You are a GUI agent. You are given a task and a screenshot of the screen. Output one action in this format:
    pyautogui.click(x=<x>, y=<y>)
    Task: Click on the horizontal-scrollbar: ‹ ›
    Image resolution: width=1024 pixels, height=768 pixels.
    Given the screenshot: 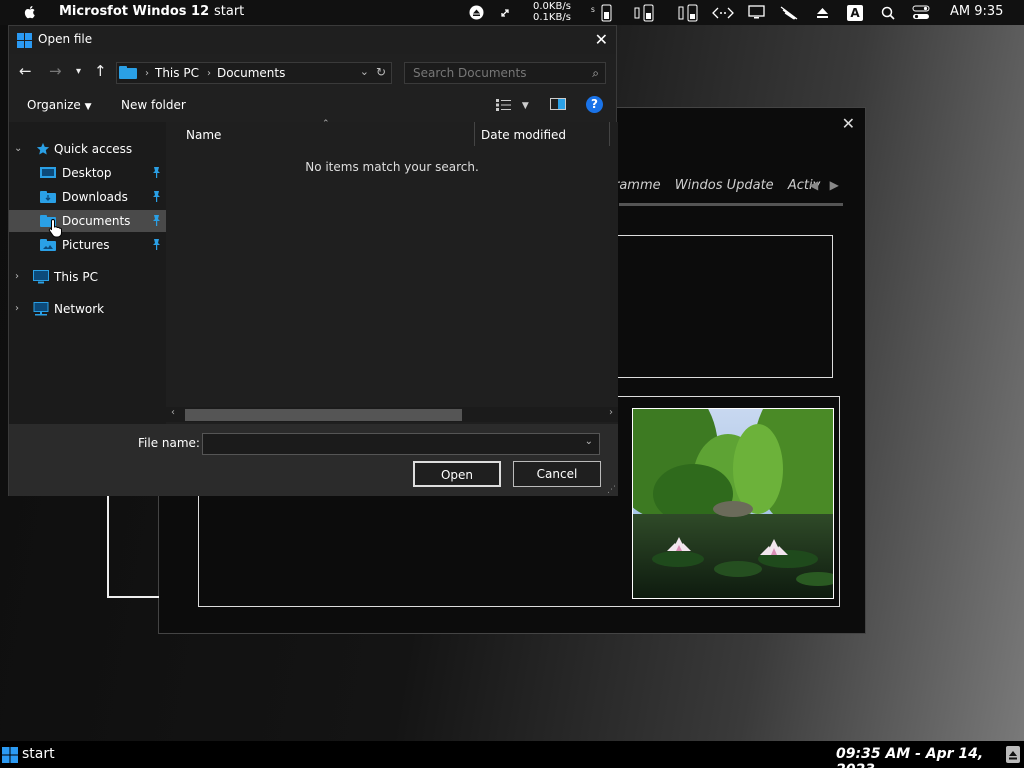 What is the action you would take?
    pyautogui.click(x=392, y=414)
    